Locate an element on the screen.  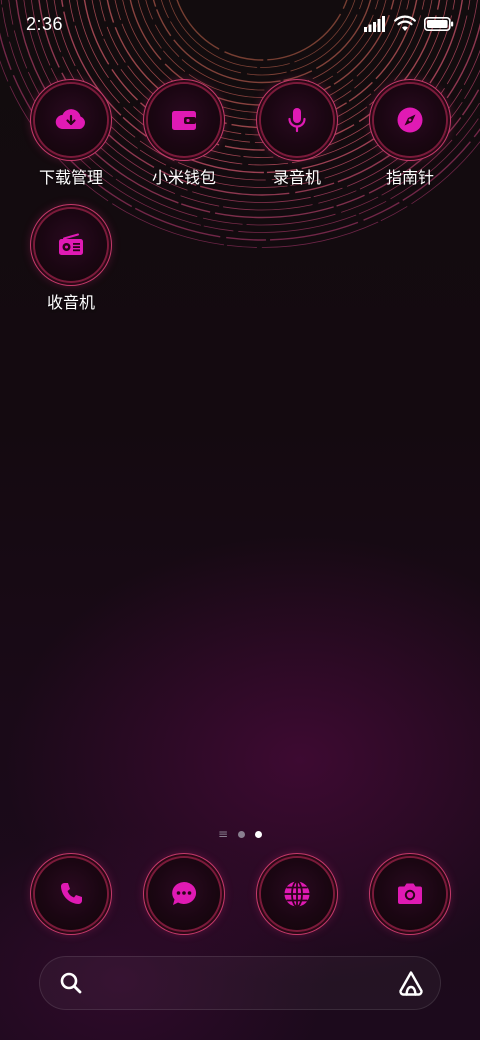
page-dot is located at coordinates (242, 834).